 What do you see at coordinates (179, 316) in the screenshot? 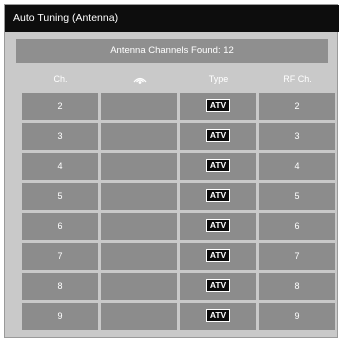
I see `channel-row: 9 ATV 9` at bounding box center [179, 316].